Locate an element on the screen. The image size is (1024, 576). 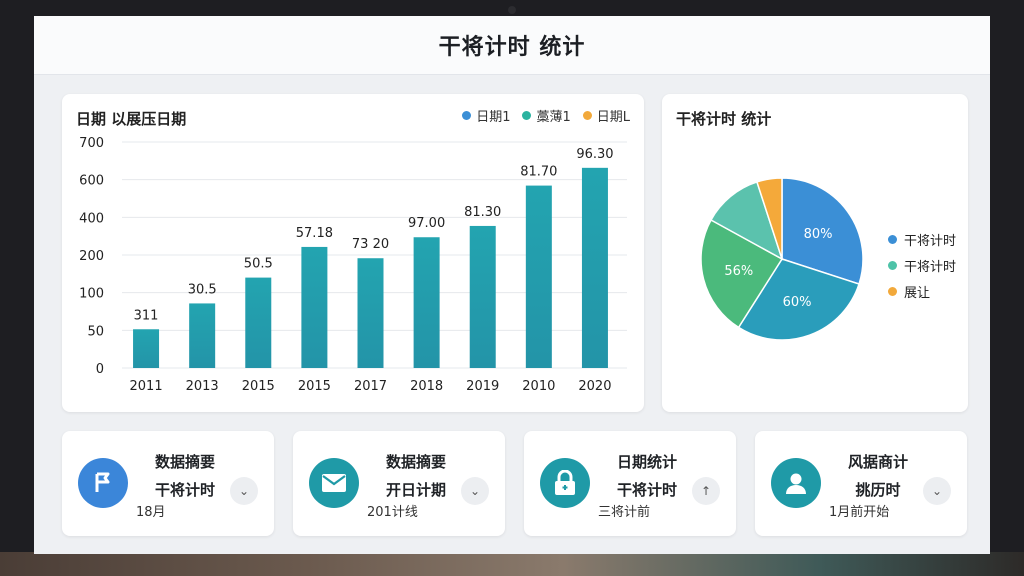
x-tick-label: 2020 is located at coordinates (594, 386).